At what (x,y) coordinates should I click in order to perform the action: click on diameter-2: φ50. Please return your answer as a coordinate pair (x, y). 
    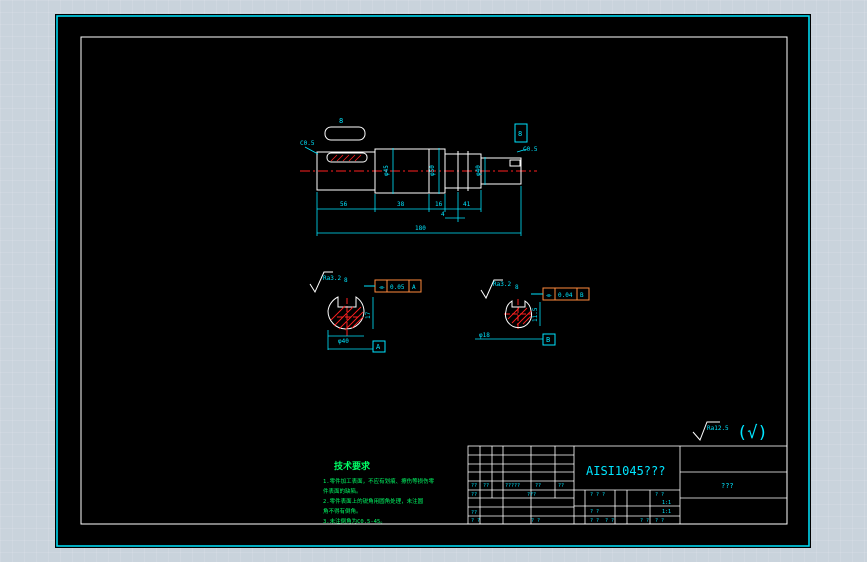
    Looking at the image, I should click on (432, 170).